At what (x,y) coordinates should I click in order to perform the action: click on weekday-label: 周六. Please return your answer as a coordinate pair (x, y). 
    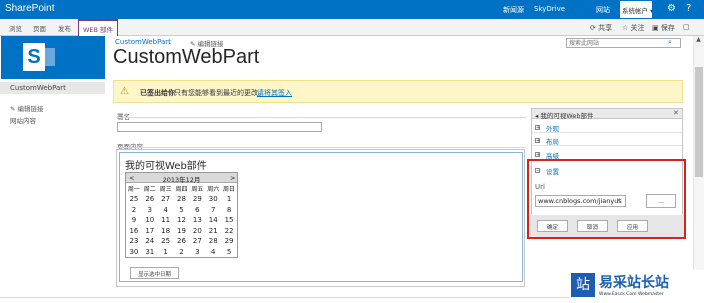
    Looking at the image, I should click on (213, 189).